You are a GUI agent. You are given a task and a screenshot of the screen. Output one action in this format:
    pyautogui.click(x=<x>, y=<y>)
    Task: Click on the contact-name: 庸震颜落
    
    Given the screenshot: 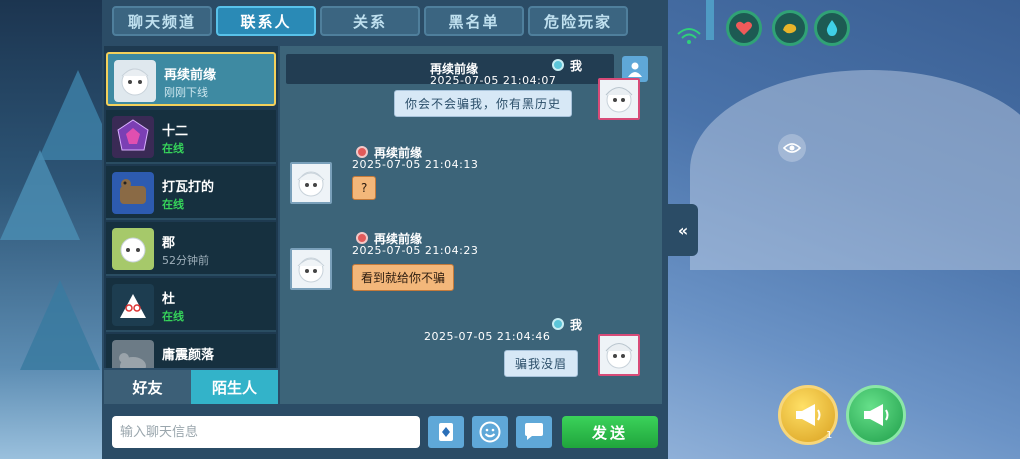 What is the action you would take?
    pyautogui.click(x=188, y=355)
    